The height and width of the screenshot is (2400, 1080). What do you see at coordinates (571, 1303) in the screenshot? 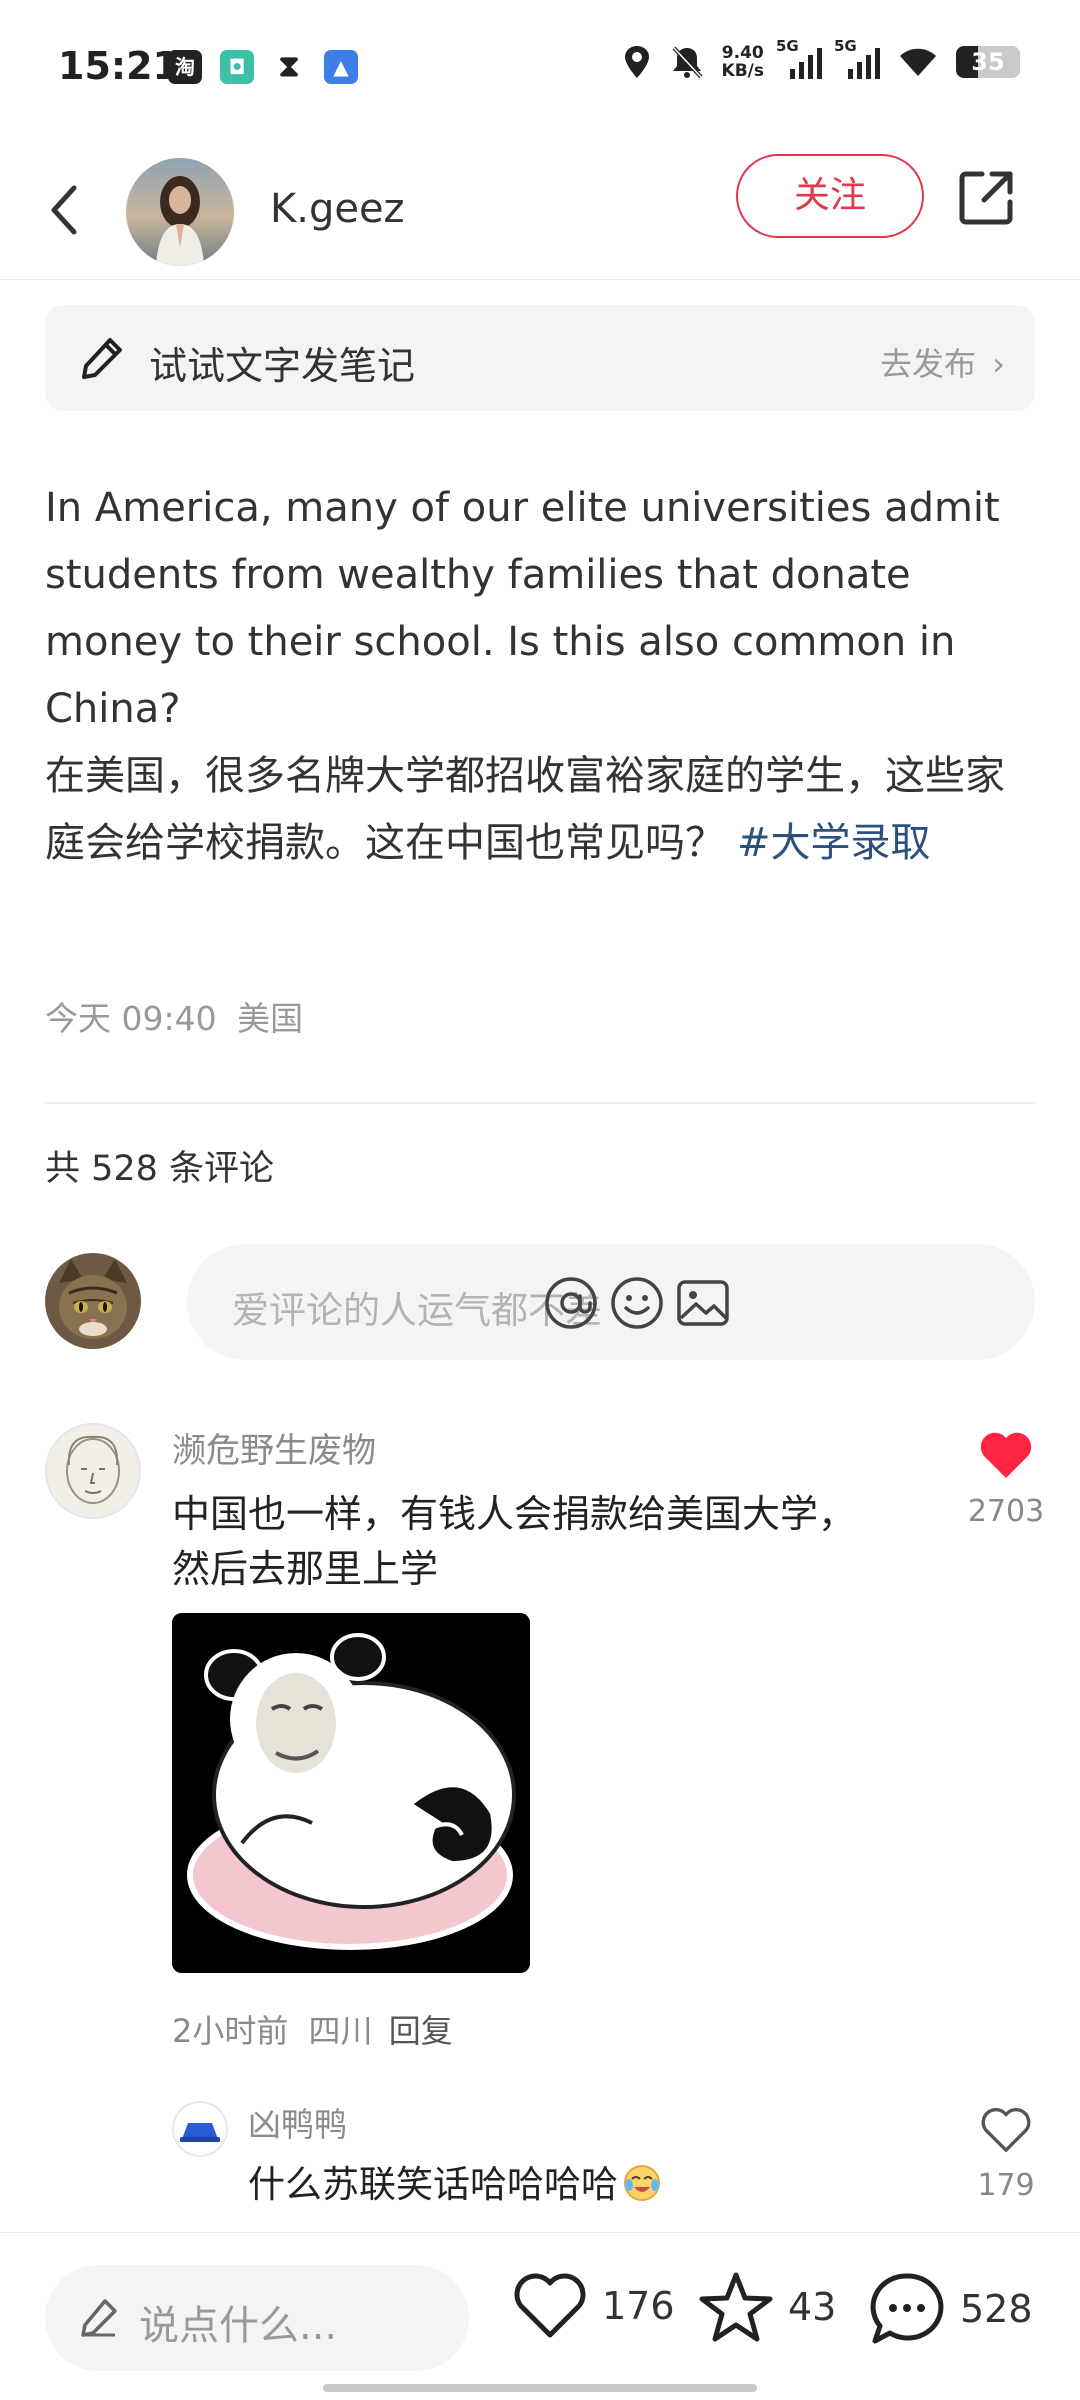
I see `at-mention-icon` at bounding box center [571, 1303].